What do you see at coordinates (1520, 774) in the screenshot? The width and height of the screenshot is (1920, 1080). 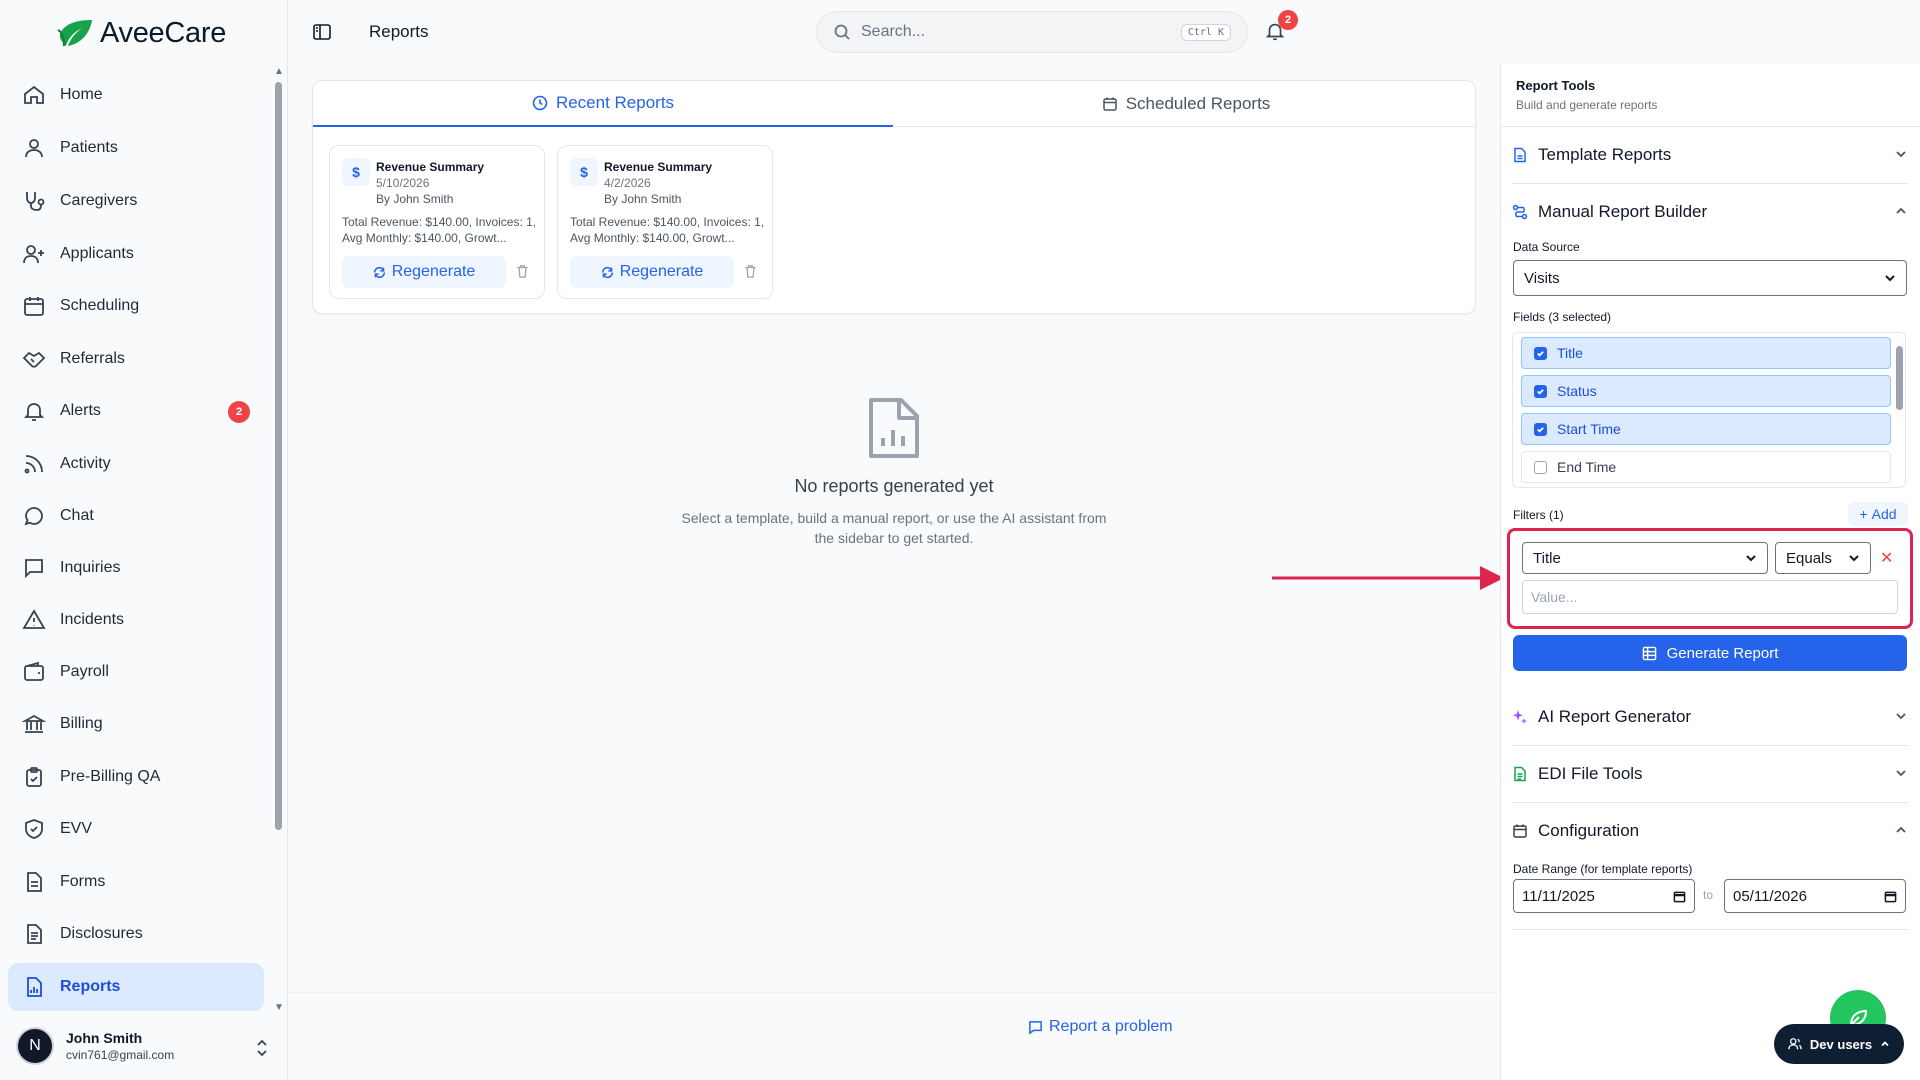 I see `file-green-icon` at bounding box center [1520, 774].